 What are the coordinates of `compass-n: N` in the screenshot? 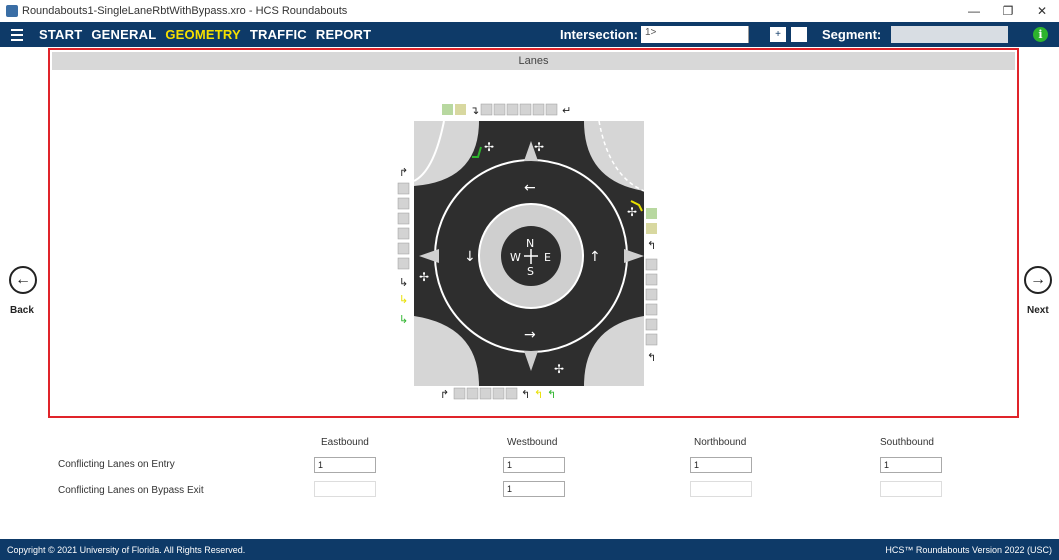 It's located at (530, 243).